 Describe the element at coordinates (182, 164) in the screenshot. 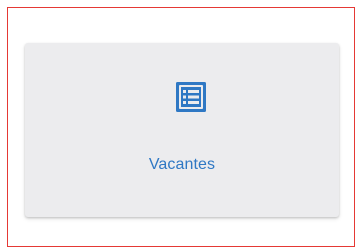

I see `tile-label: Vacantes` at that location.